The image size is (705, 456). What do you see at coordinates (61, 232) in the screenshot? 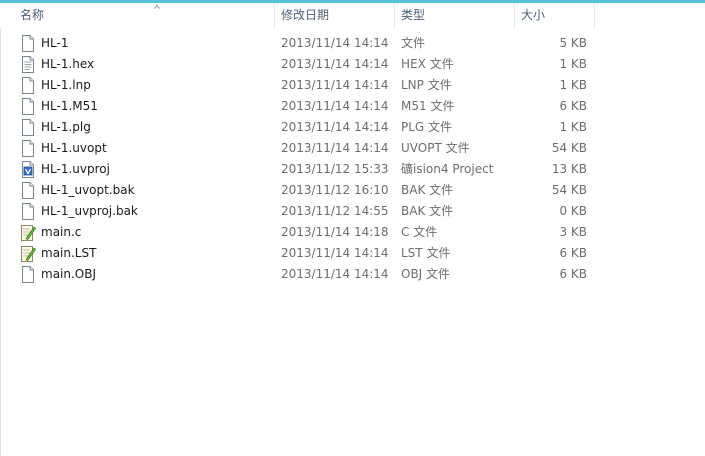
I see `file-name: main.c` at bounding box center [61, 232].